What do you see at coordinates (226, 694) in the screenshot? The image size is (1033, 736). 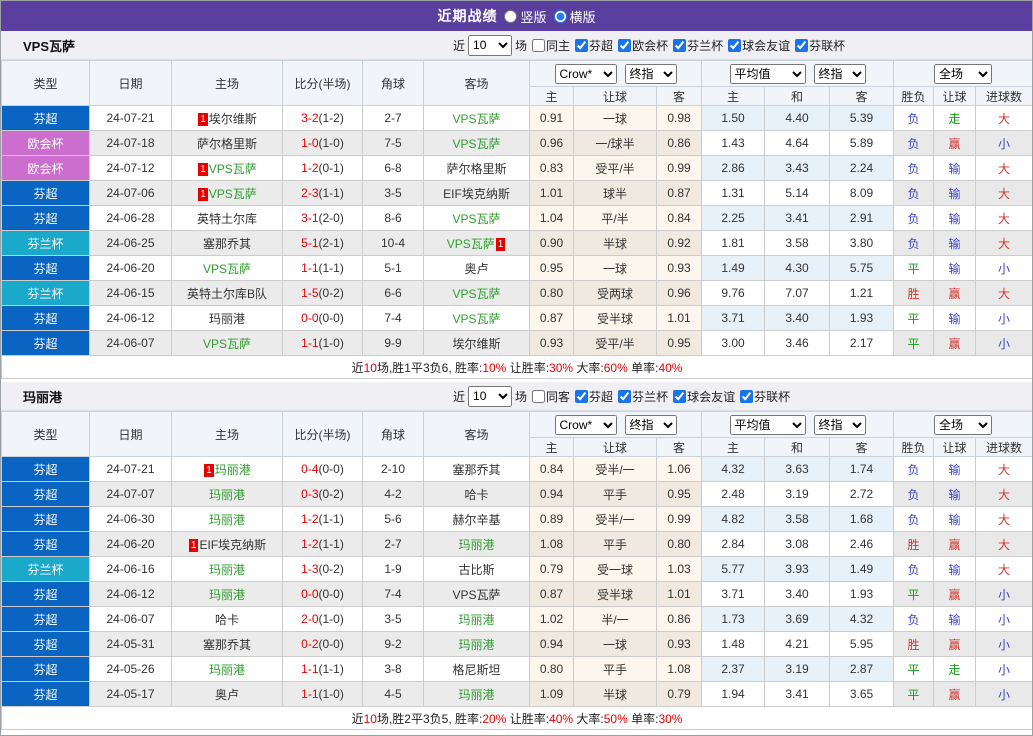 I see `home-team-name: 奥卢` at bounding box center [226, 694].